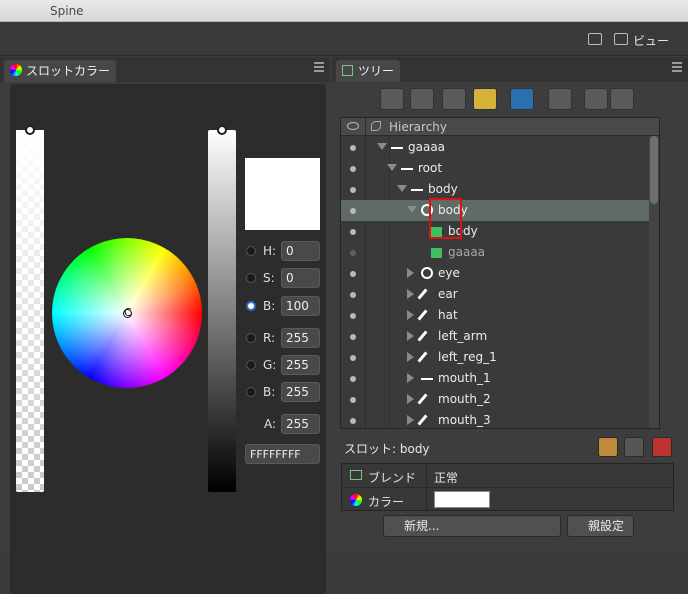 This screenshot has height=594, width=688. I want to click on field-h-input: 0, so click(300, 251).